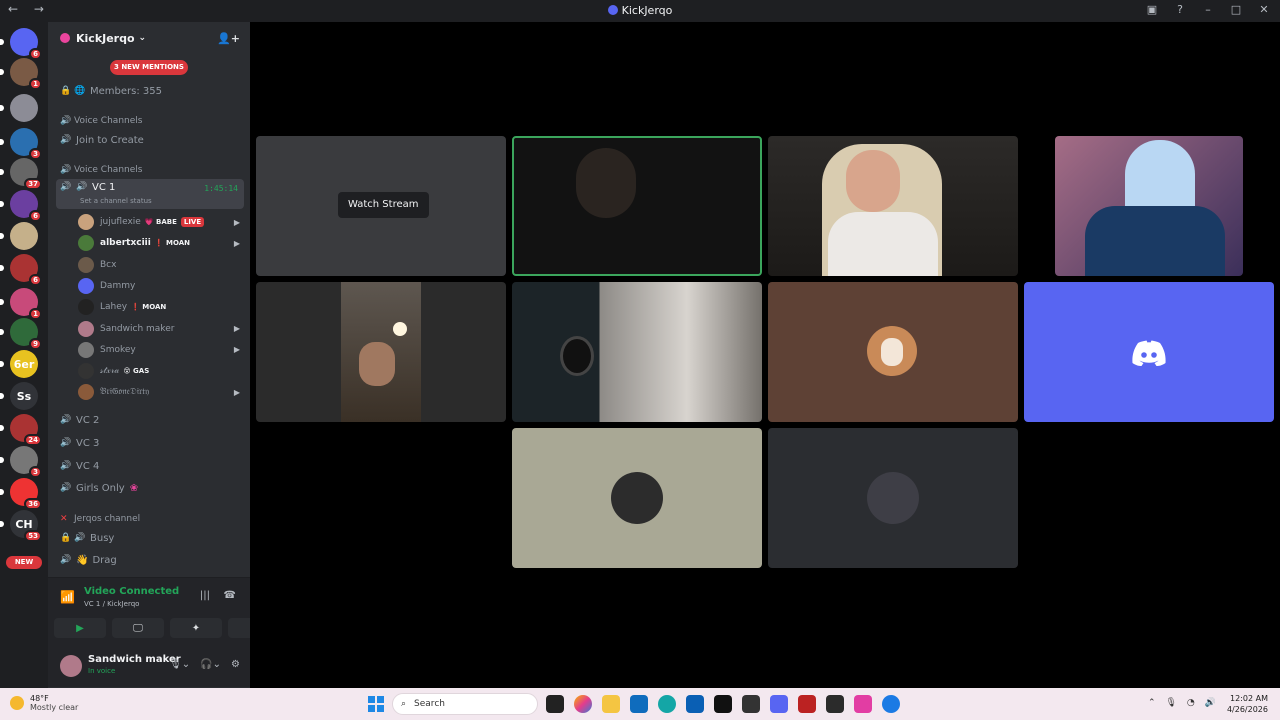 The height and width of the screenshot is (720, 1280). What do you see at coordinates (150, 170) in the screenshot?
I see `category-voice-channels-2: 🔊 Voice Channels` at bounding box center [150, 170].